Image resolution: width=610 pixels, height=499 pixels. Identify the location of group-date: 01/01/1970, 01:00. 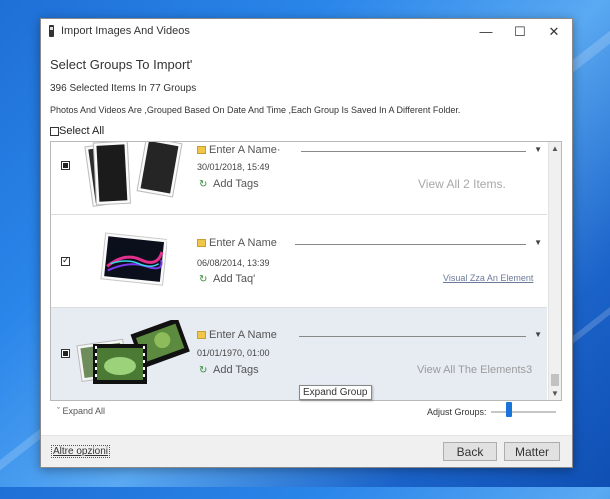
(233, 353).